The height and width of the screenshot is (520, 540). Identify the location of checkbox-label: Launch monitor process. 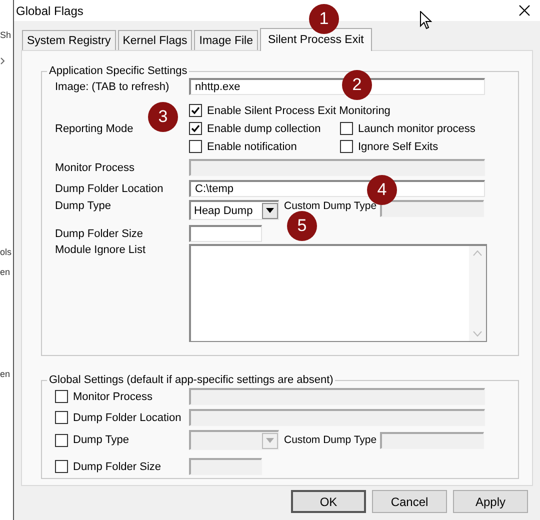
(417, 128).